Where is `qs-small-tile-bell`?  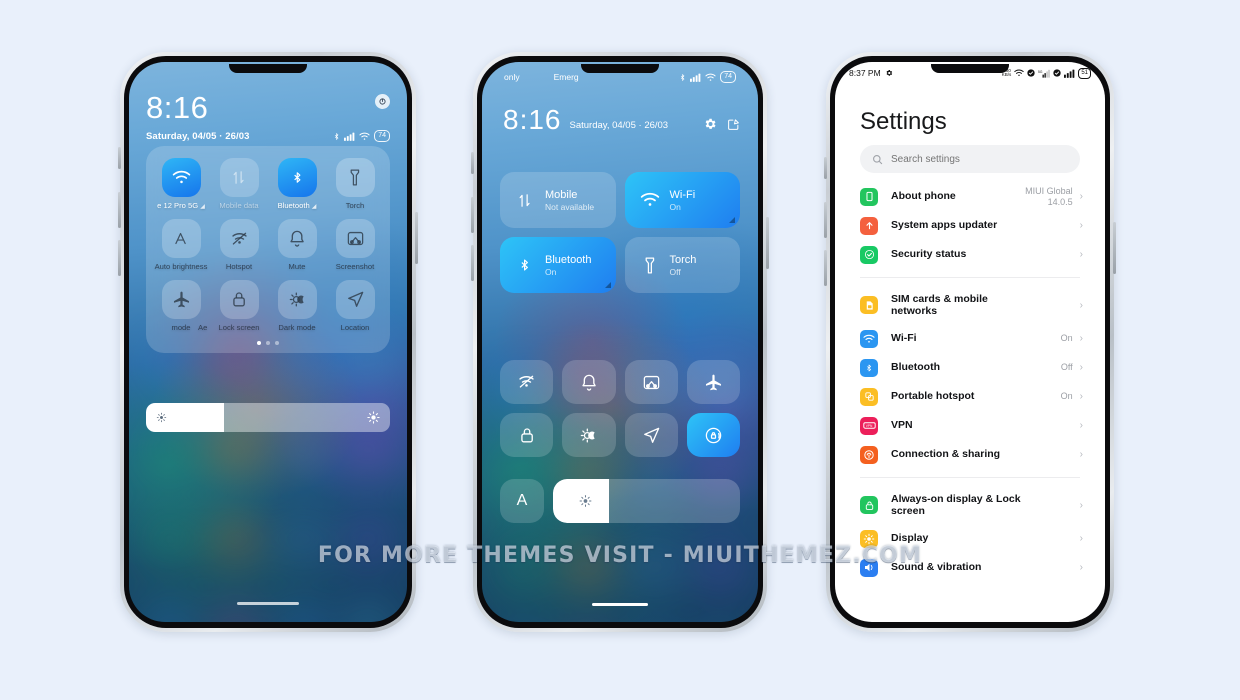 qs-small-tile-bell is located at coordinates (589, 382).